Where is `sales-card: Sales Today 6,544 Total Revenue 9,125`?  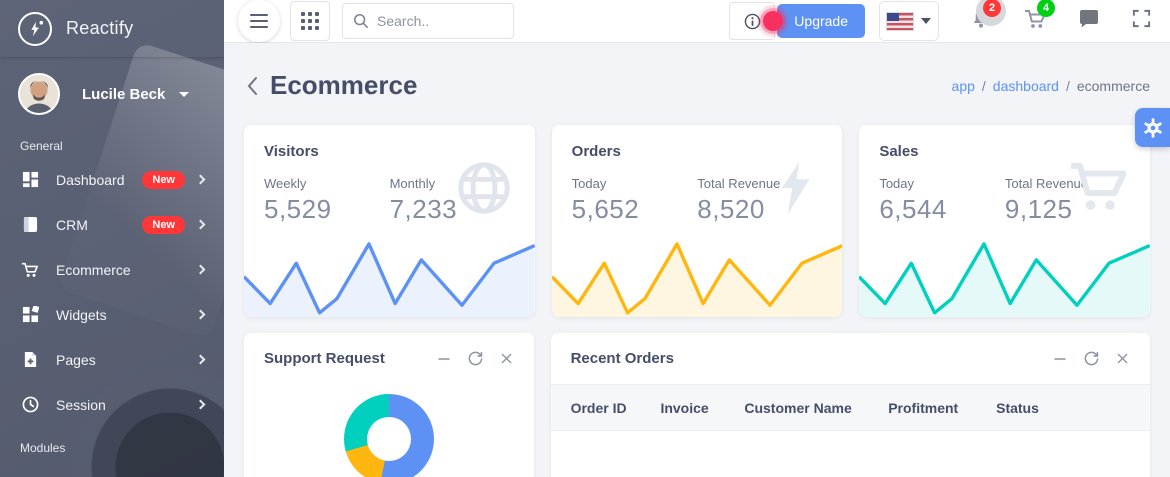
sales-card: Sales Today 6,544 Total Revenue 9,125 is located at coordinates (1004, 221).